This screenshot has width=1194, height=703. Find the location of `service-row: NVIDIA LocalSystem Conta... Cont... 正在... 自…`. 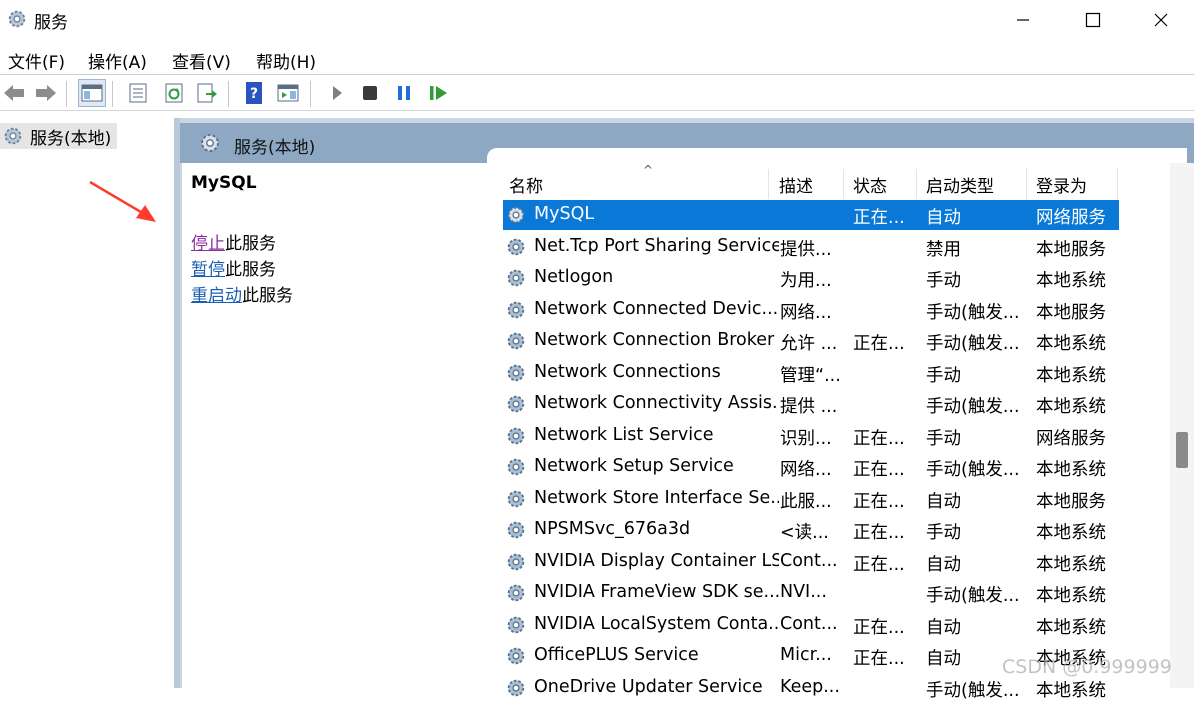

service-row: NVIDIA LocalSystem Conta... Cont... 正在... 自… is located at coordinates (811, 625).